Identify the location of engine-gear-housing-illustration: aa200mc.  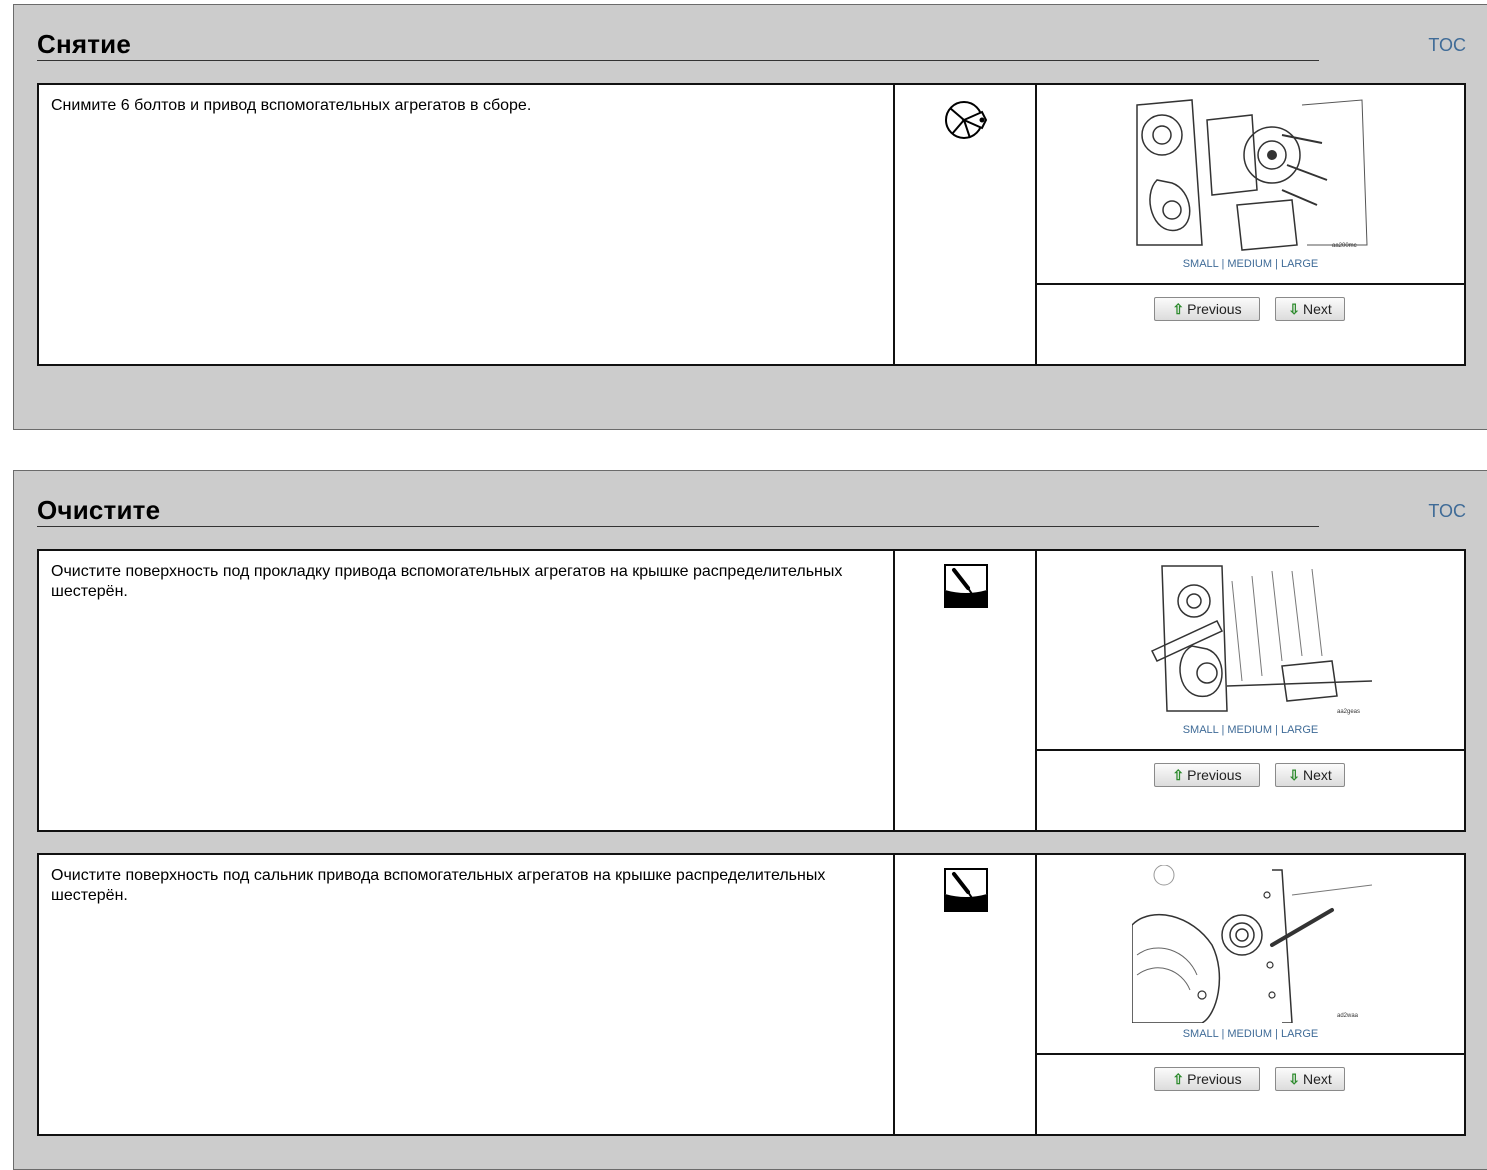
(1252, 174).